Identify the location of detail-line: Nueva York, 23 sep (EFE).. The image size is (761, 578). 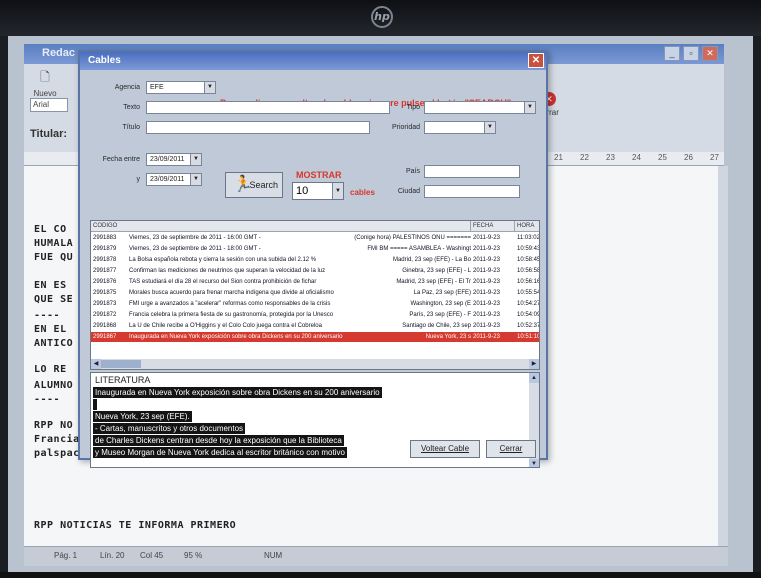
(142, 416).